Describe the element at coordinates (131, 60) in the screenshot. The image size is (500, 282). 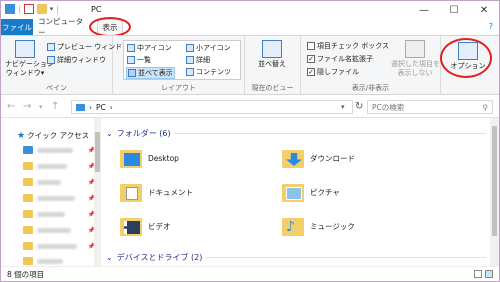
I see `list-icon` at that location.